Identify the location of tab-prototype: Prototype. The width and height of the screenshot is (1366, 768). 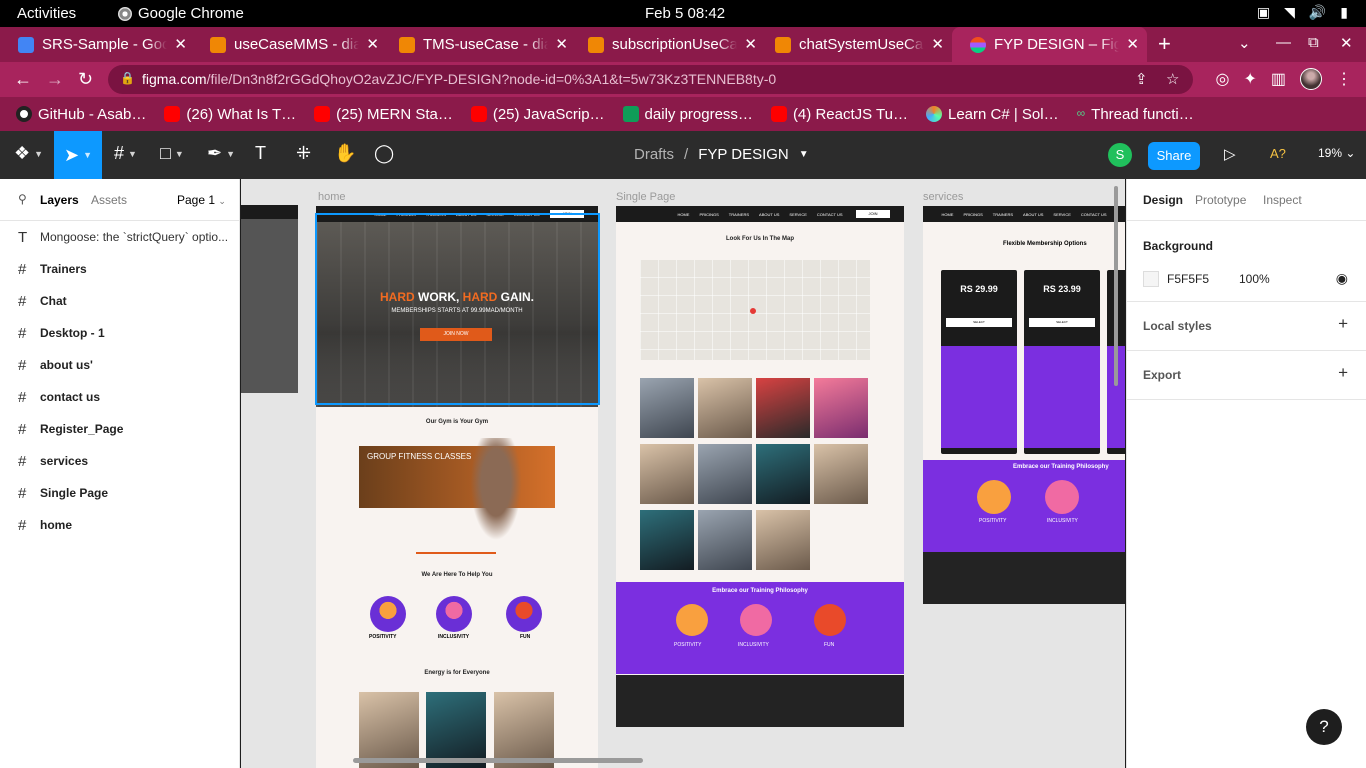
(1220, 200).